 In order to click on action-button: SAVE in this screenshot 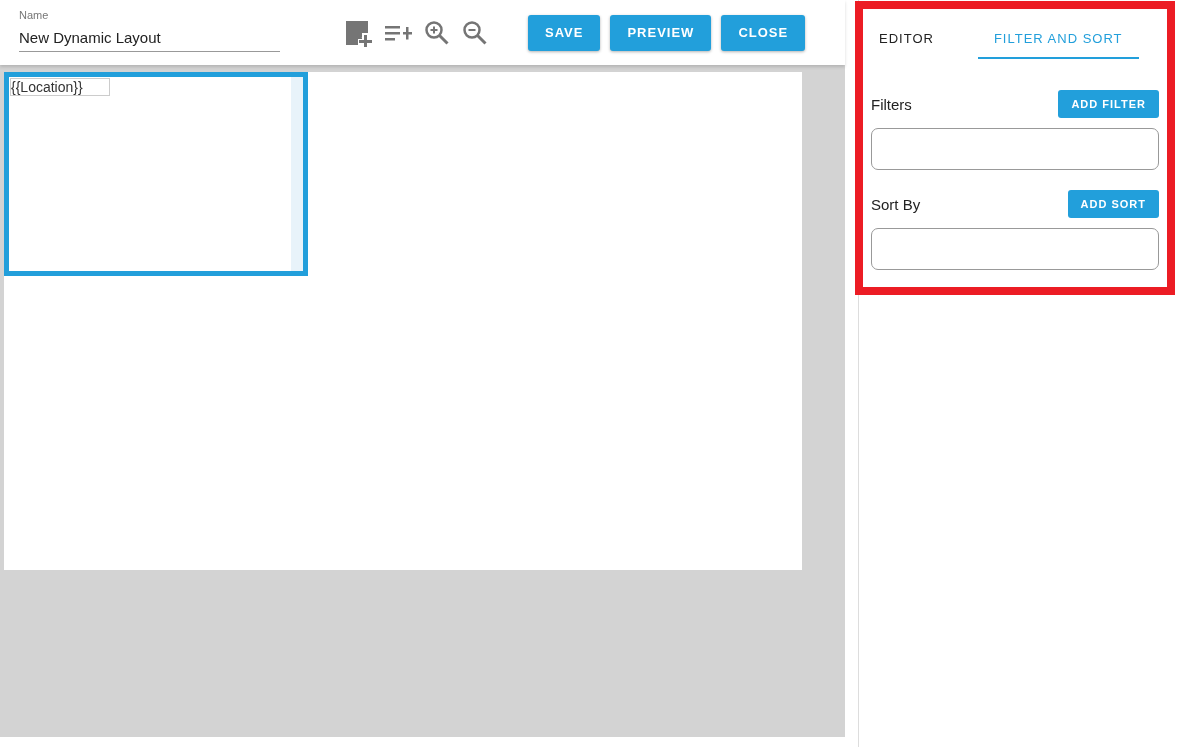, I will do `click(564, 32)`.